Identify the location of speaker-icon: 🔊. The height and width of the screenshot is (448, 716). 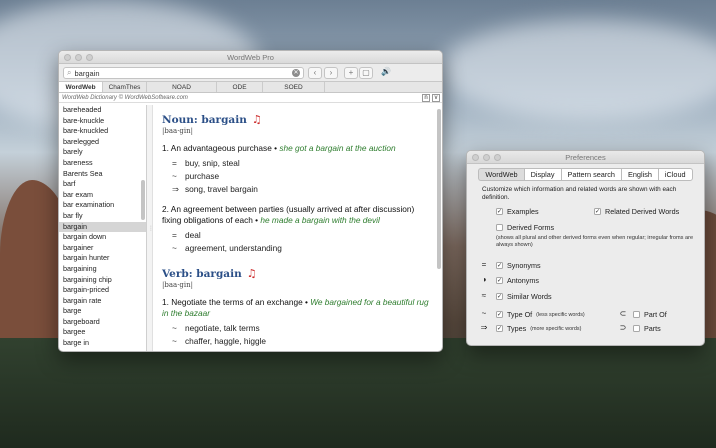
(386, 73).